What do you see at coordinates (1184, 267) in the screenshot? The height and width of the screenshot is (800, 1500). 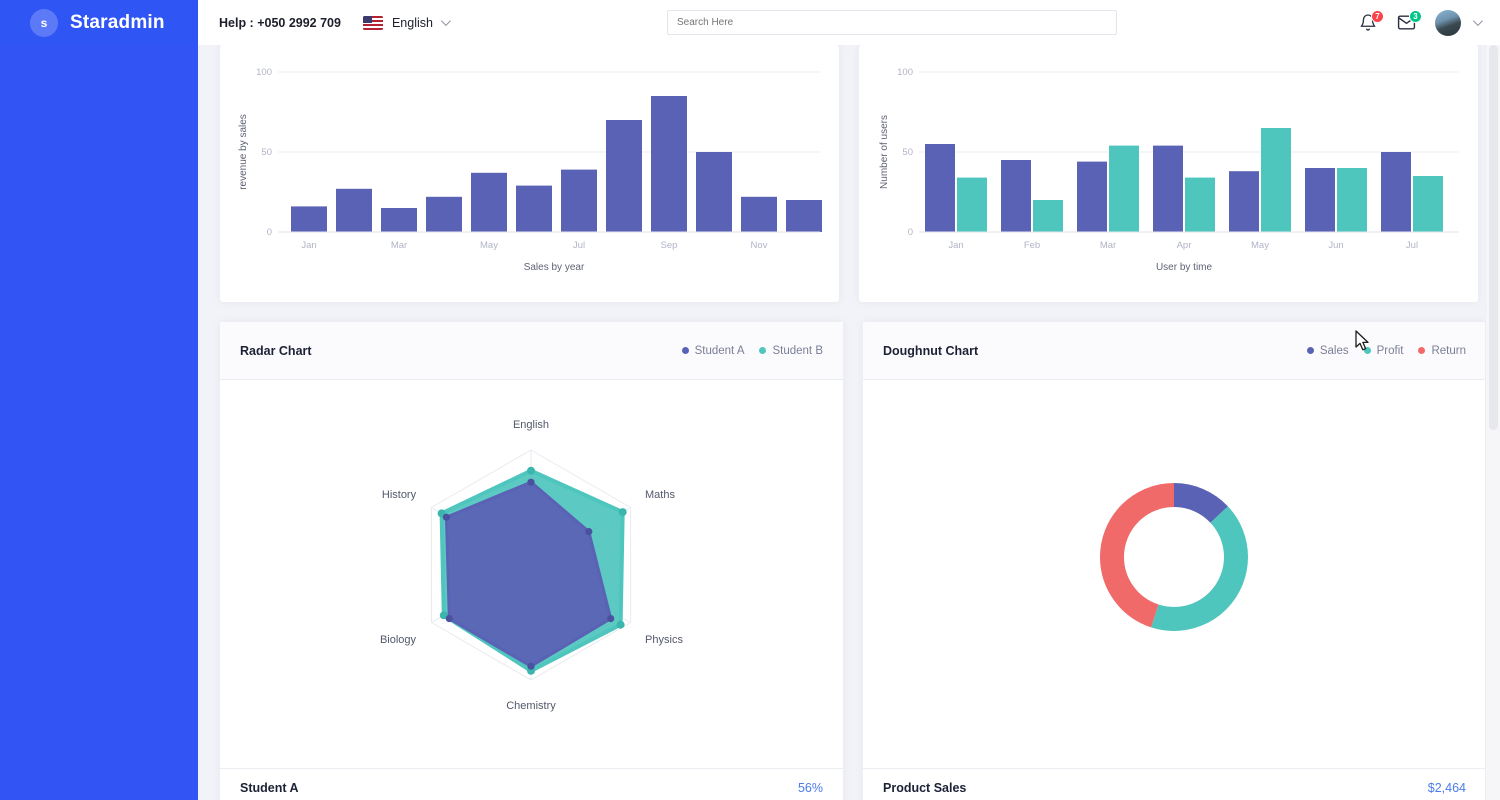 I see `svg-text: User by time` at bounding box center [1184, 267].